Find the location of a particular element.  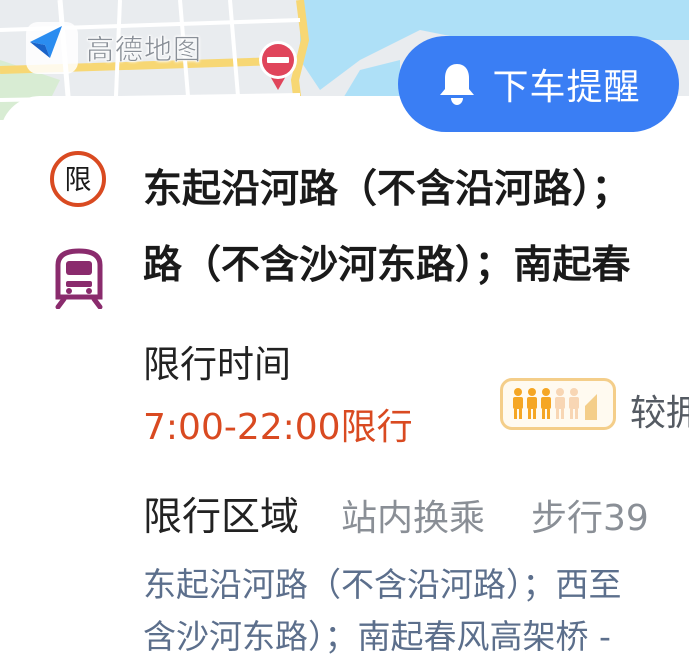

restriction-area-desc-line-1: 东起沿河路（不含沿河路）；西至 is located at coordinates (382, 584).